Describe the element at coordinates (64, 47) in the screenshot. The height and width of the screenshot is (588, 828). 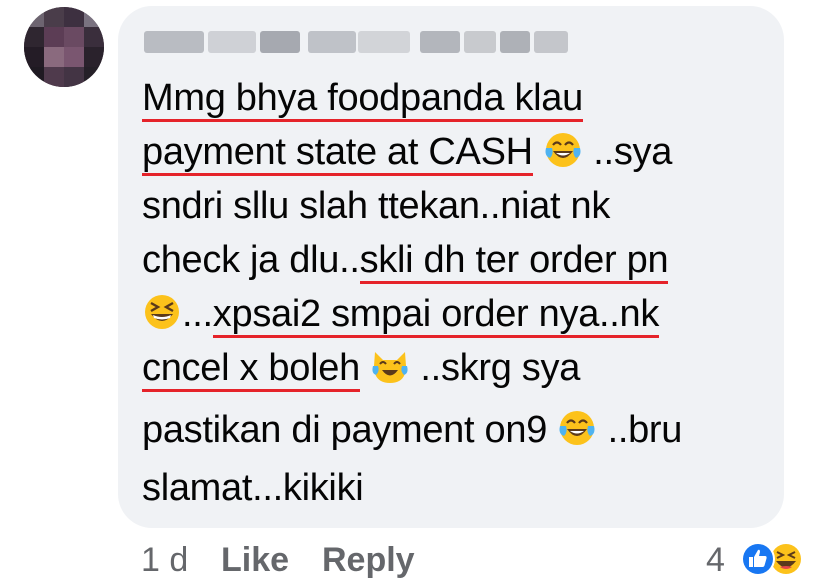
I see `avatar` at that location.